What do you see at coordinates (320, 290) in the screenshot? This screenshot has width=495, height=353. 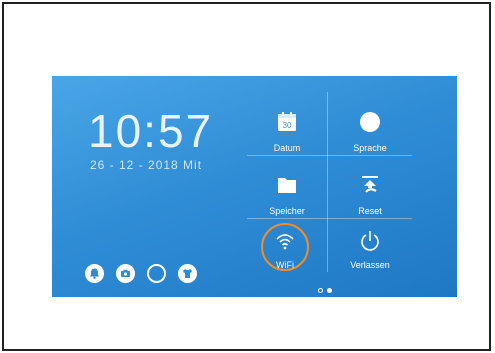 I see `page-dot` at bounding box center [320, 290].